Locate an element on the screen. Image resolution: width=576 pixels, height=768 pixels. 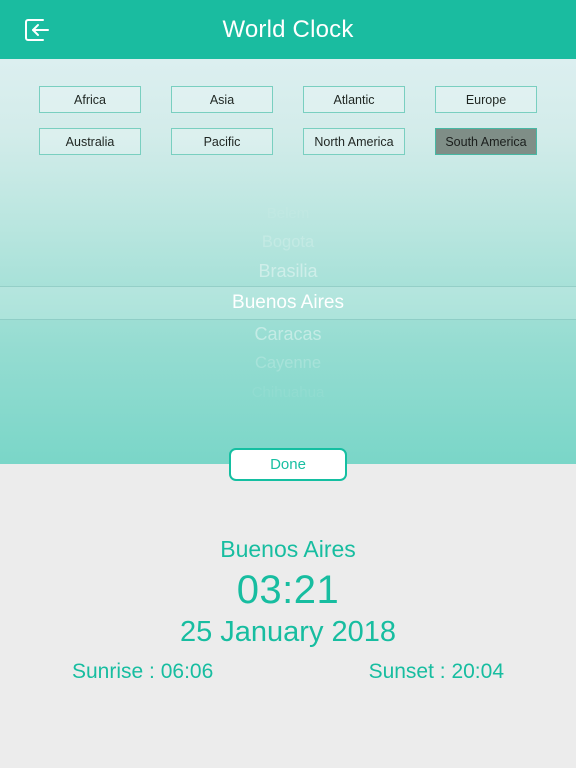
picker-item: Chihuahua is located at coordinates (288, 392).